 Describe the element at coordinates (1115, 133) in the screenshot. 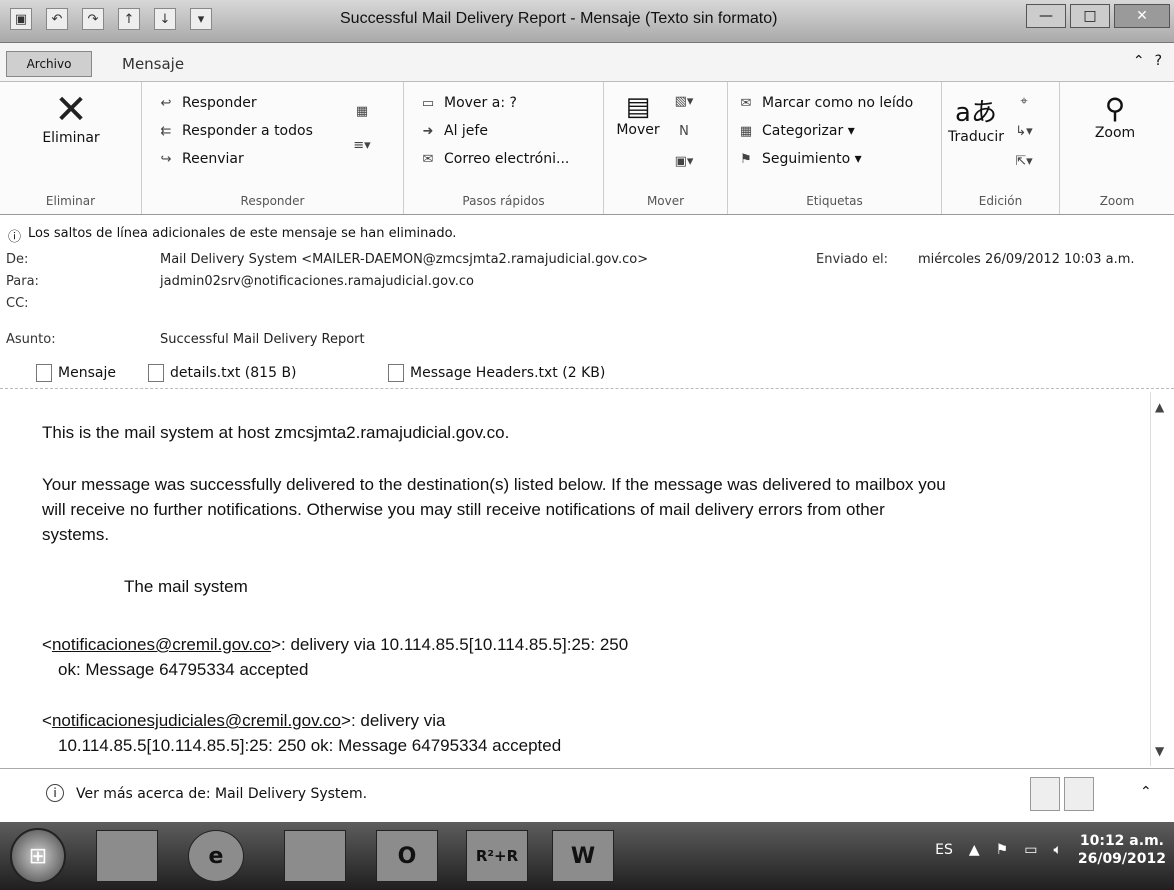

I see `zoom-label: Zoom` at that location.